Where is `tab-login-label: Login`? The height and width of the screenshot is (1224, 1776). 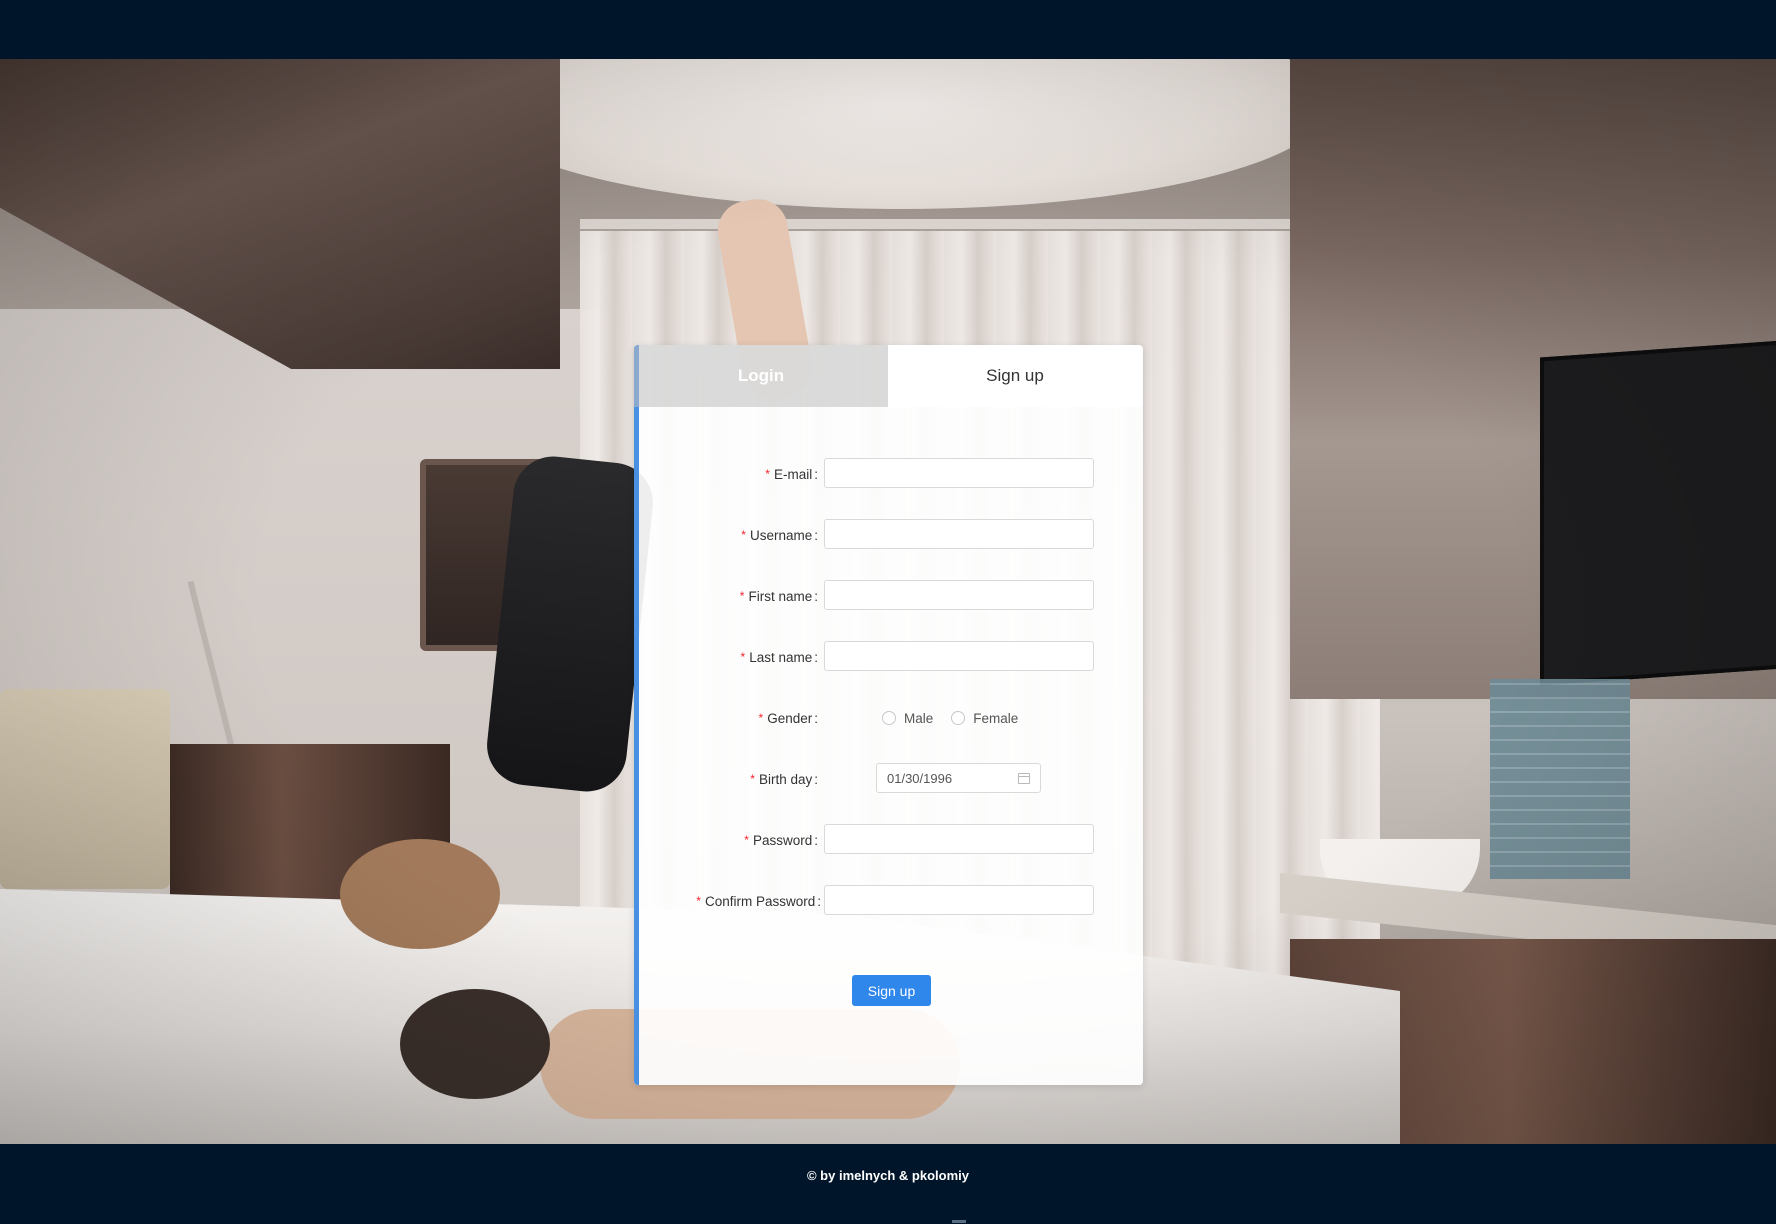
tab-login-label: Login is located at coordinates (761, 375).